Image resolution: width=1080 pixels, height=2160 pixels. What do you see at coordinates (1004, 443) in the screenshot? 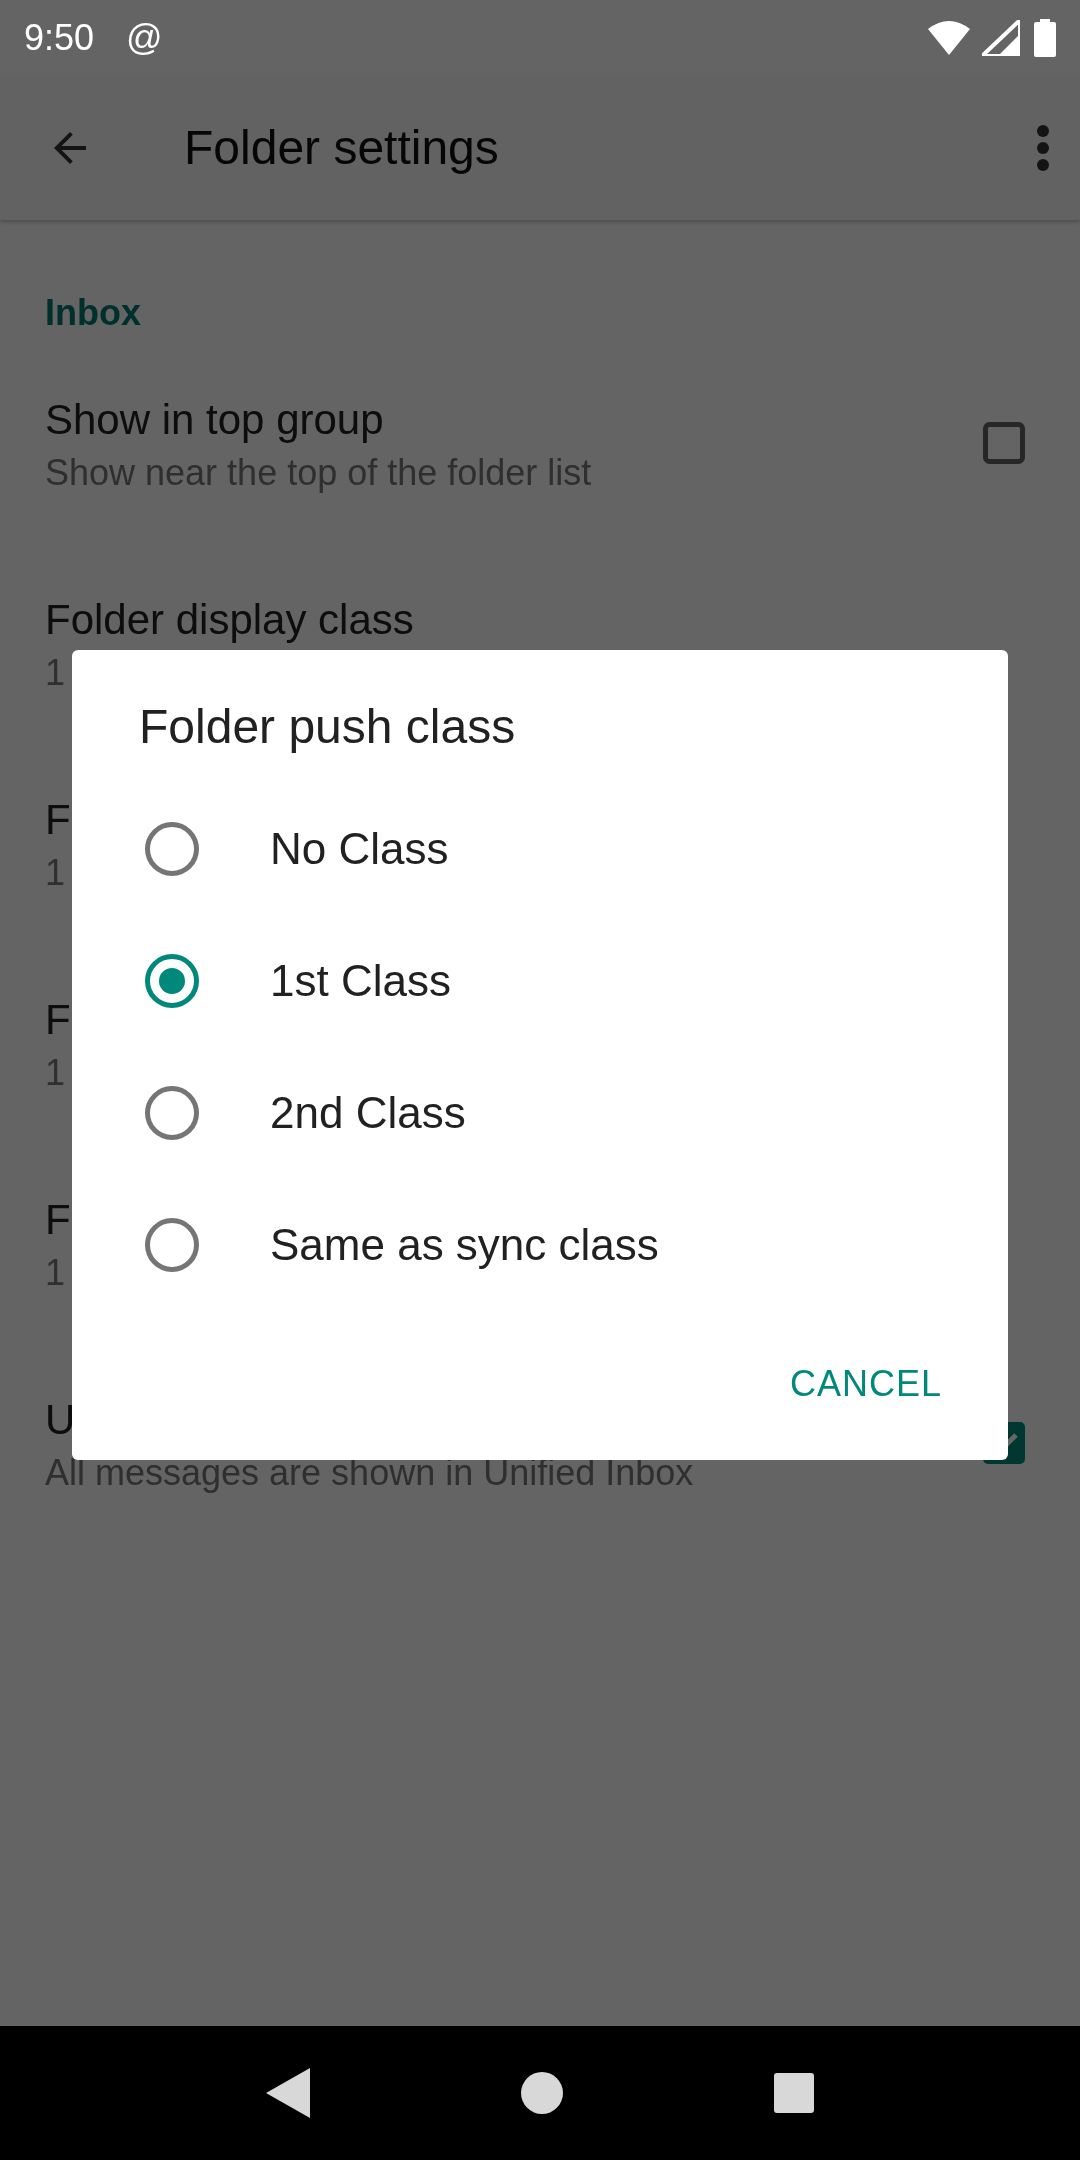
I see `checkbox` at bounding box center [1004, 443].